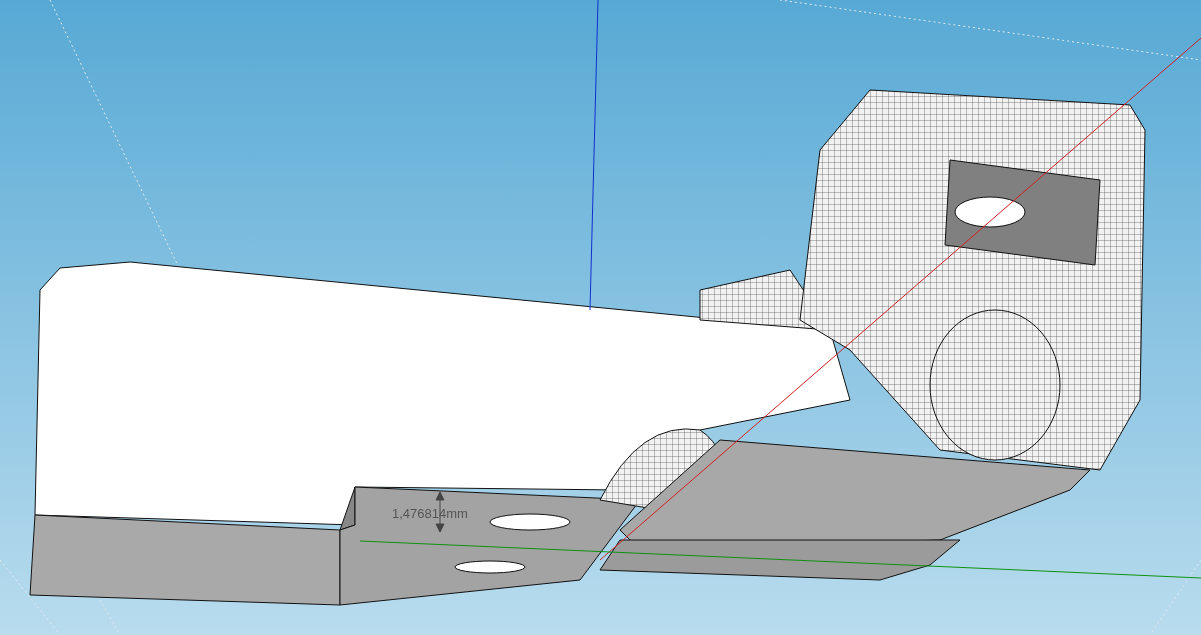  Describe the element at coordinates (110, 617) in the screenshot. I see `guide-line` at that location.